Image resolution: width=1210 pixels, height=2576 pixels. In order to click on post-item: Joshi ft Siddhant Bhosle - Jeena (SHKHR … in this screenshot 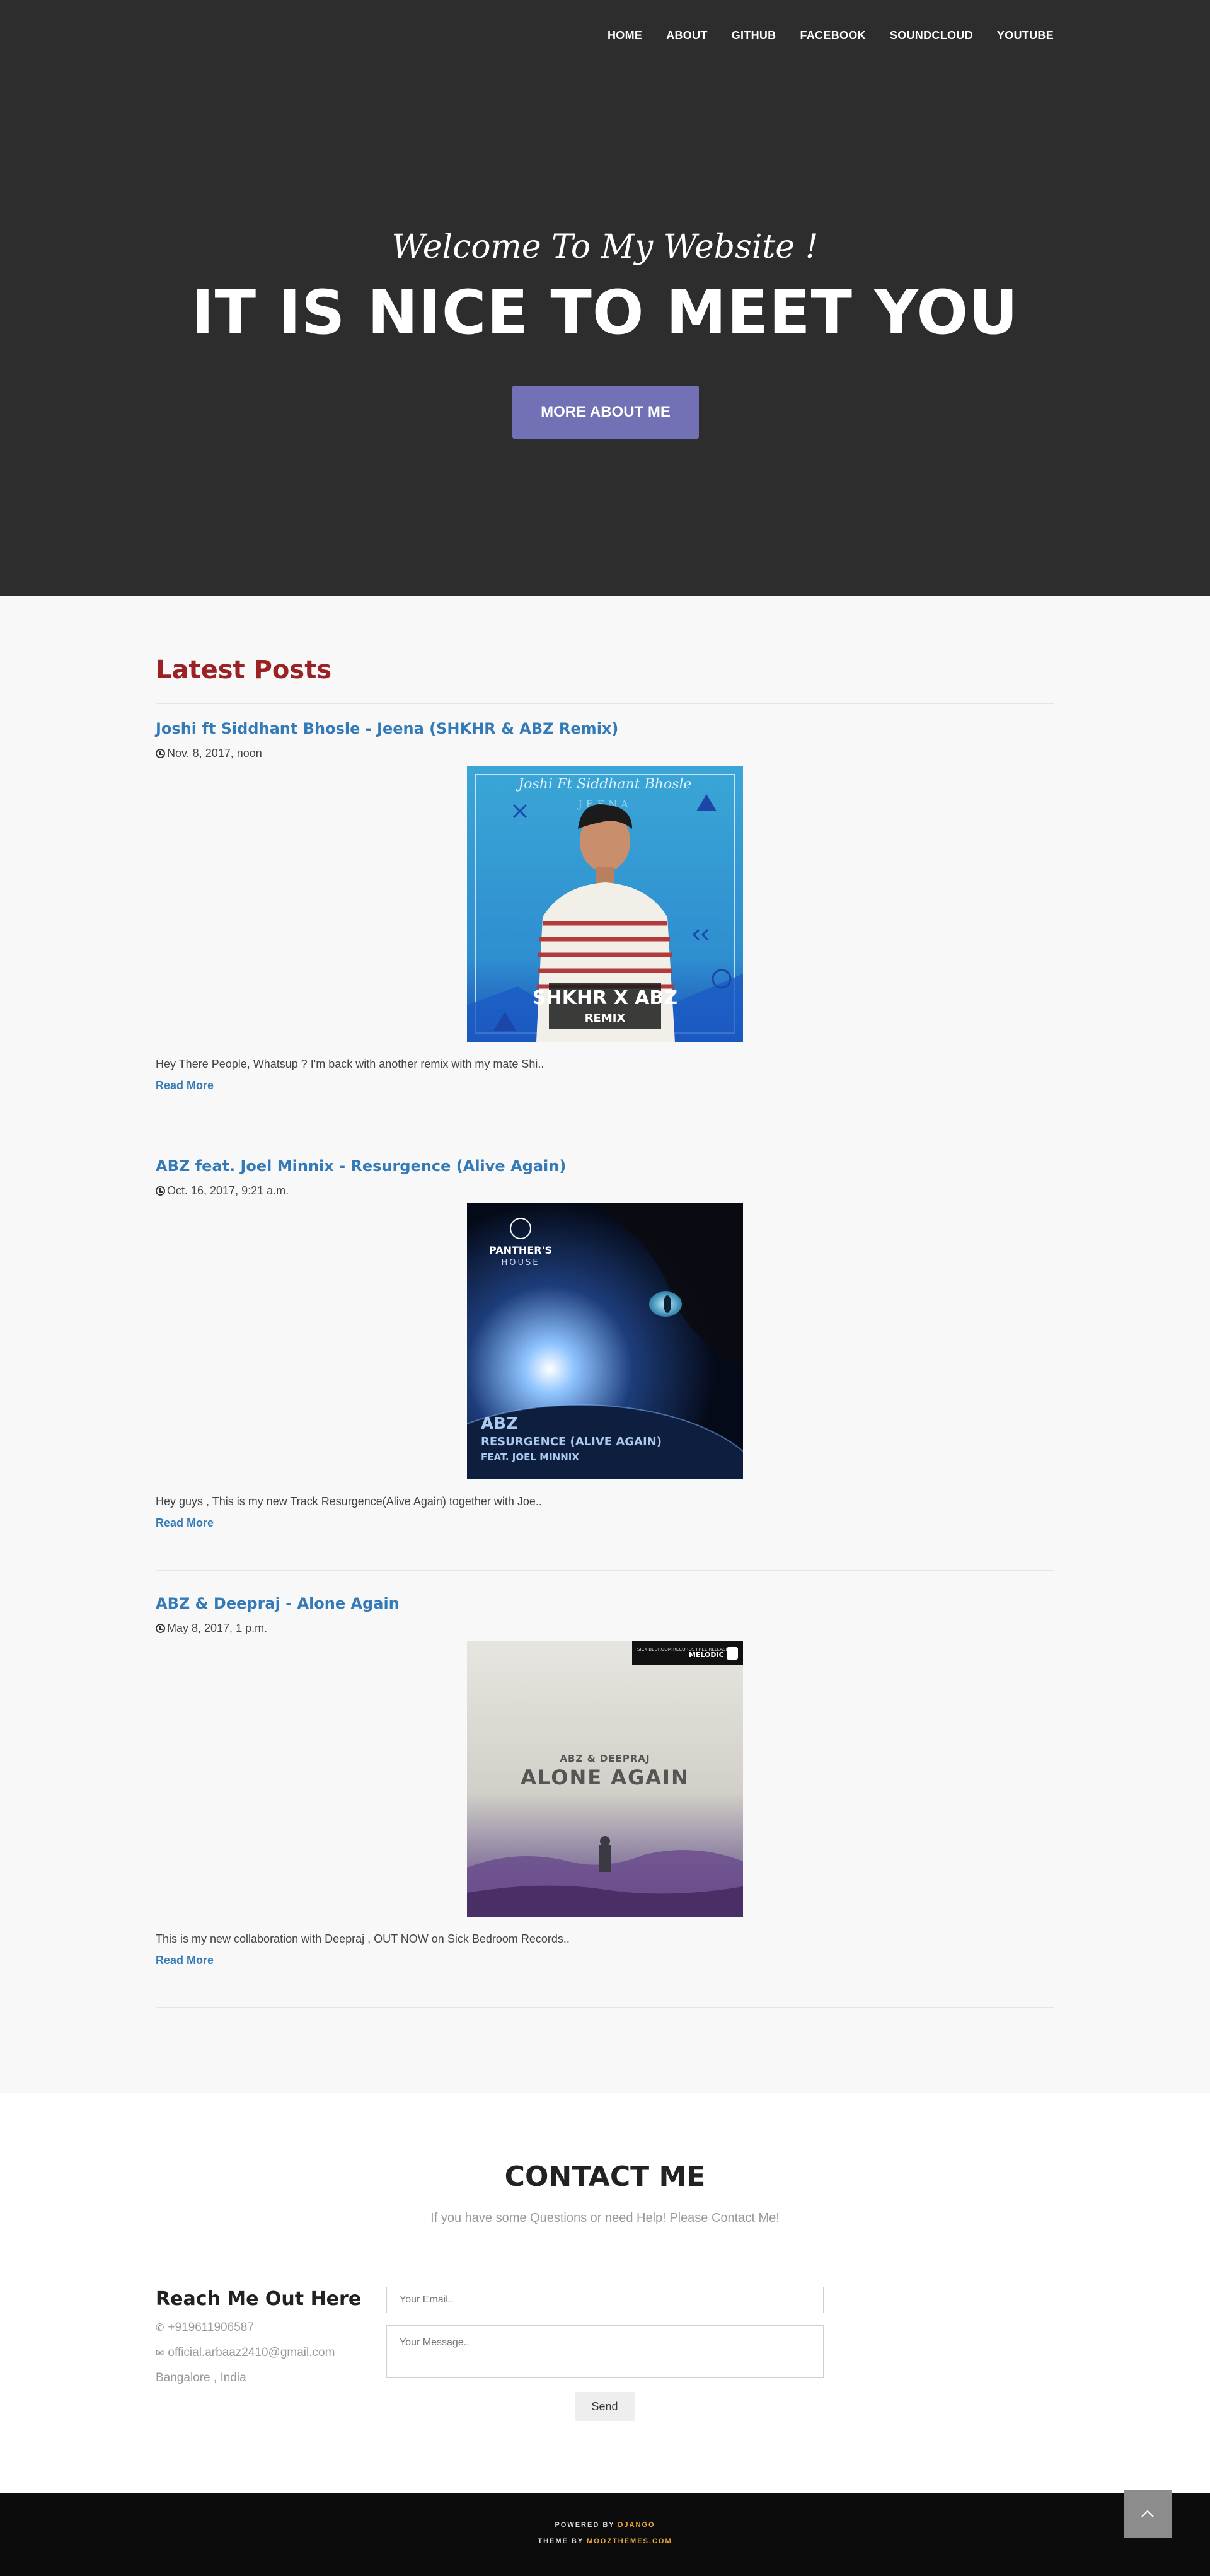, I will do `click(605, 926)`.